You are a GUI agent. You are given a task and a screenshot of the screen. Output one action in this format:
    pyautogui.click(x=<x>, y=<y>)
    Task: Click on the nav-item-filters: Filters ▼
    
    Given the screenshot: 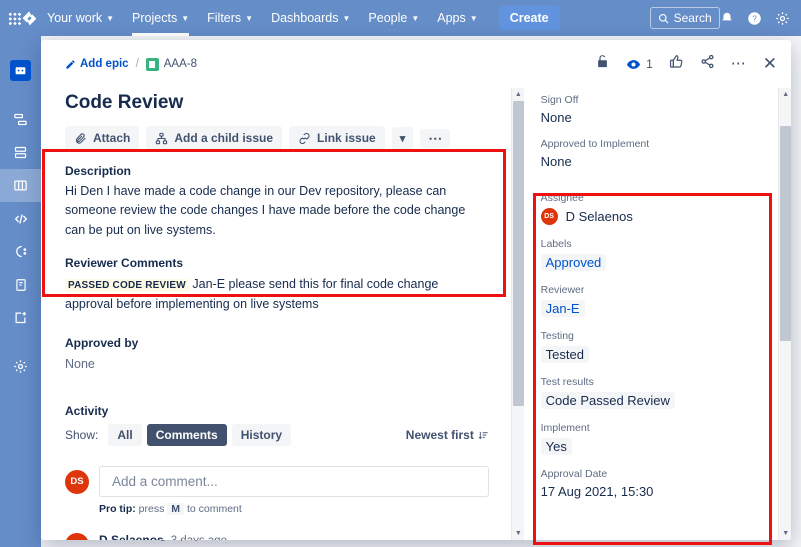 What is the action you would take?
    pyautogui.click(x=230, y=18)
    